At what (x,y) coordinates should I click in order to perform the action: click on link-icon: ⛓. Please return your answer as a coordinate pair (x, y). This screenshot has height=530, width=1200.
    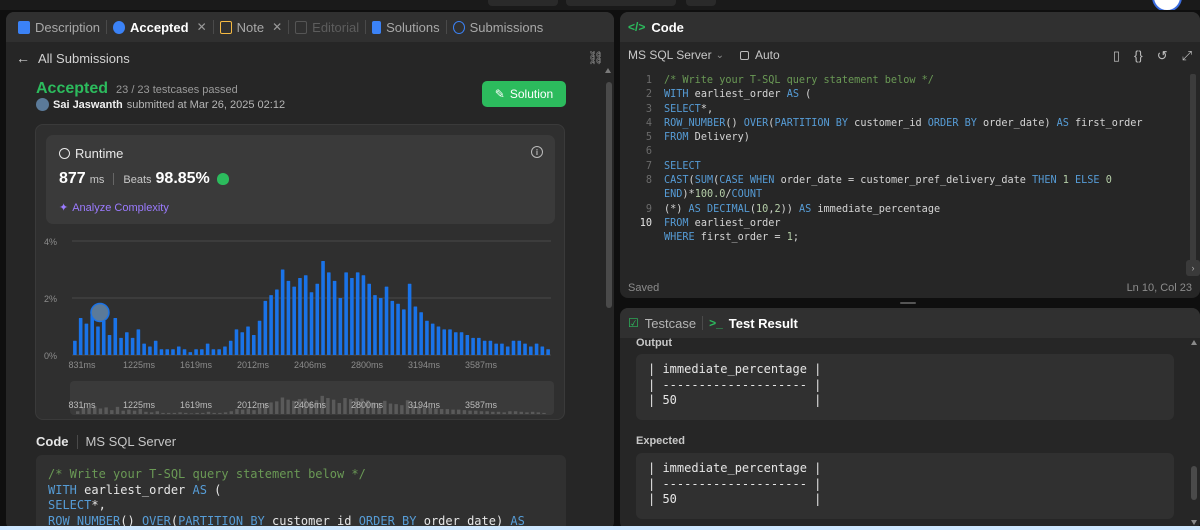
    Looking at the image, I should click on (595, 58).